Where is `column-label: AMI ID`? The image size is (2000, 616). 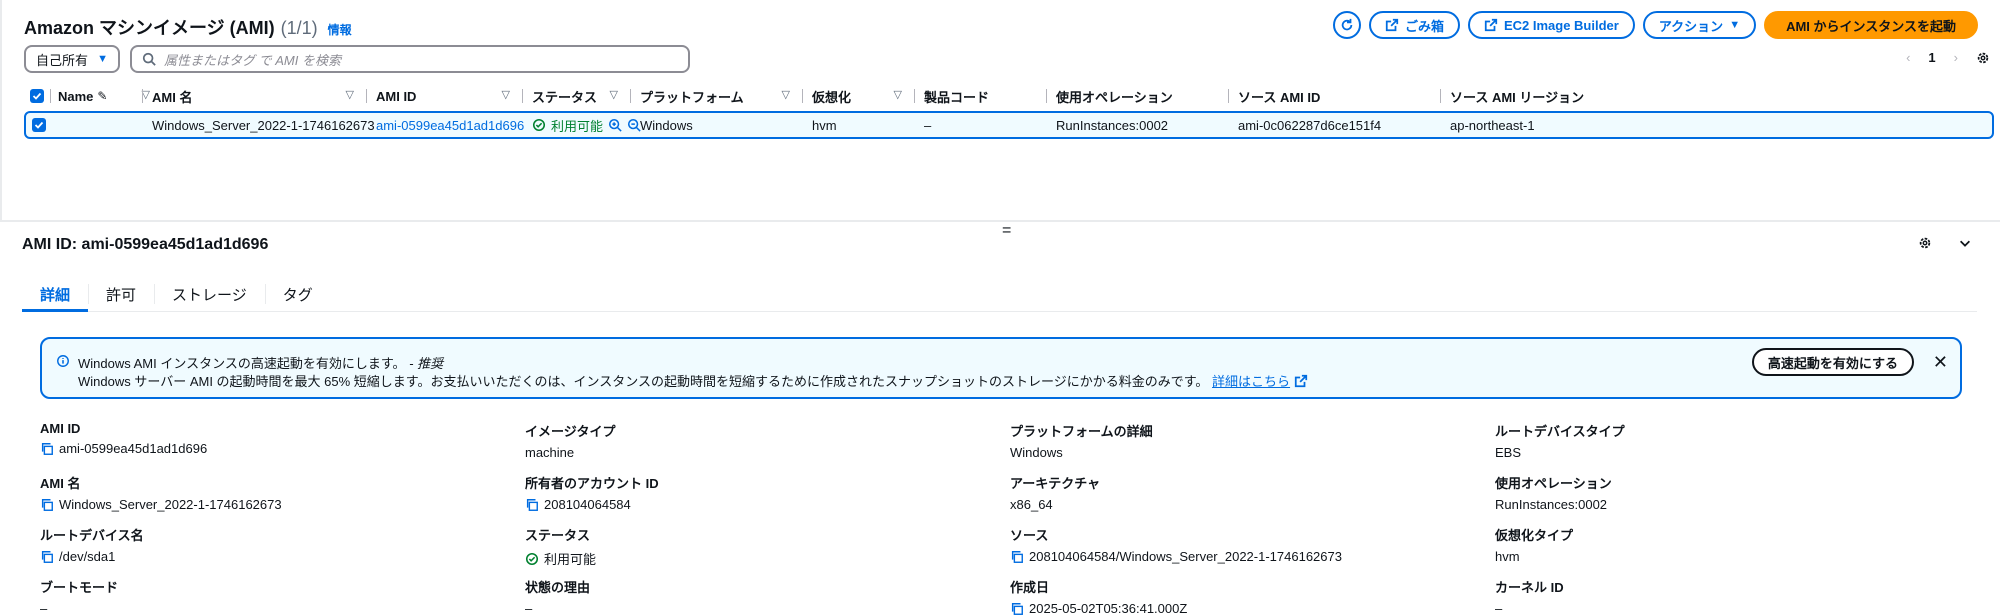 column-label: AMI ID is located at coordinates (396, 96).